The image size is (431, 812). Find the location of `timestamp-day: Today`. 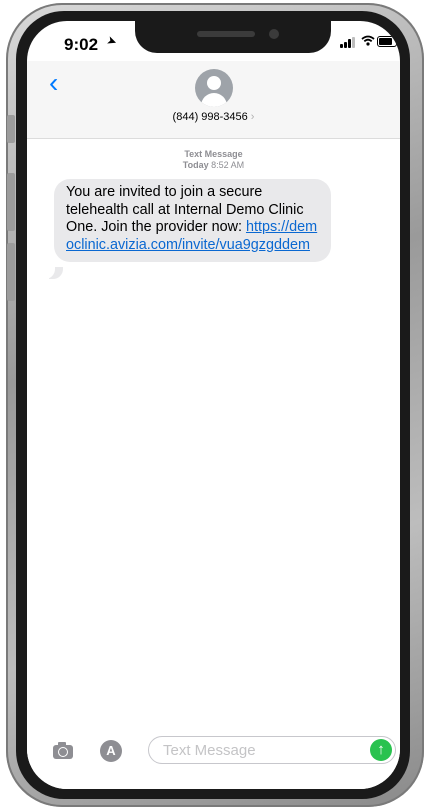

timestamp-day: Today is located at coordinates (195, 165).